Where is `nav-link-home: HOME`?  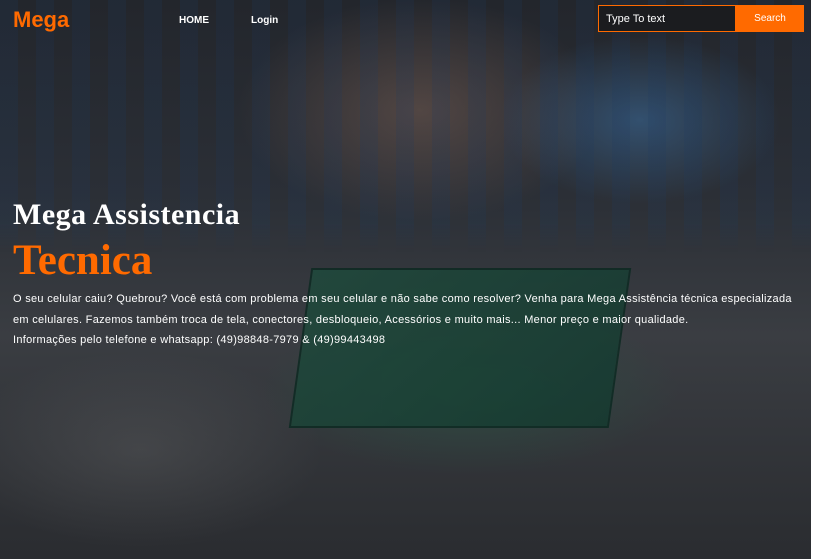 nav-link-home: HOME is located at coordinates (194, 20).